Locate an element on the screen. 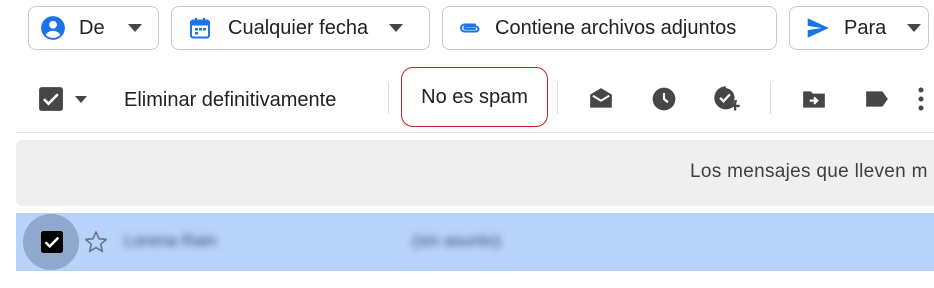 This screenshot has width=934, height=288. star-icon is located at coordinates (96, 242).